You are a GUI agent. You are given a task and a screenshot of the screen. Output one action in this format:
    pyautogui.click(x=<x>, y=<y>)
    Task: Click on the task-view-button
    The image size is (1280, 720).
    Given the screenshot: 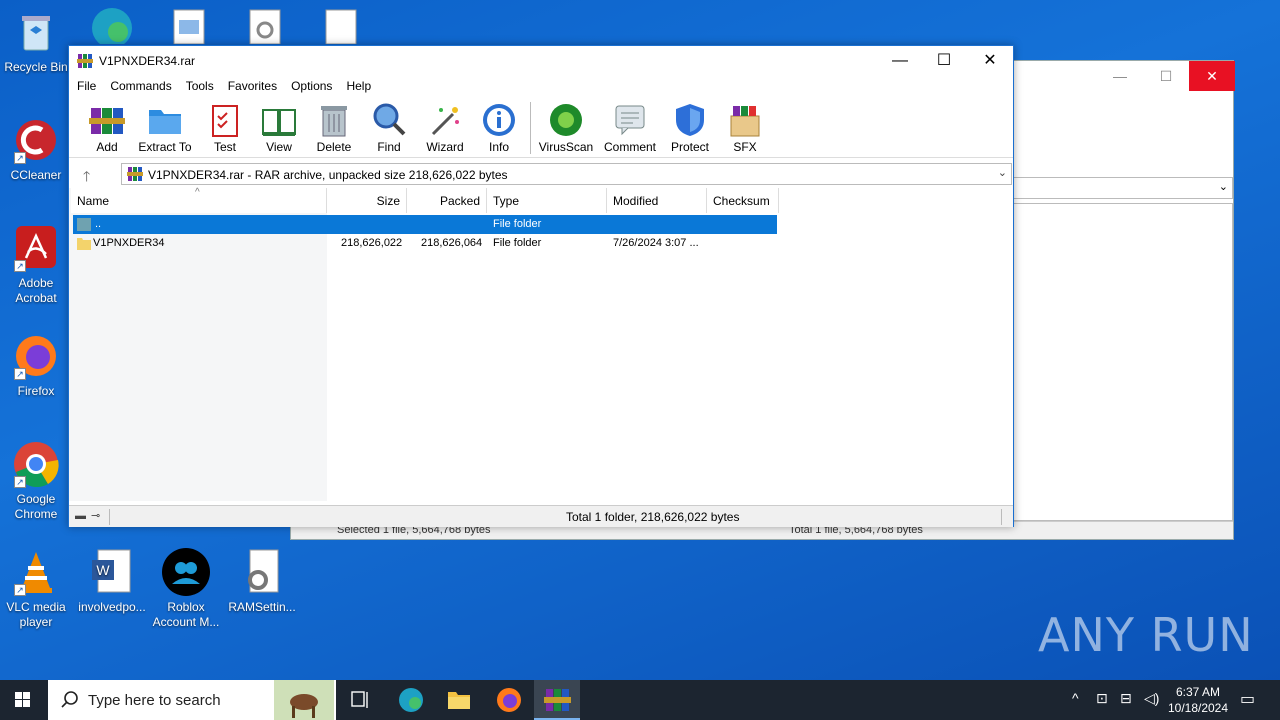 What is the action you would take?
    pyautogui.click(x=361, y=700)
    